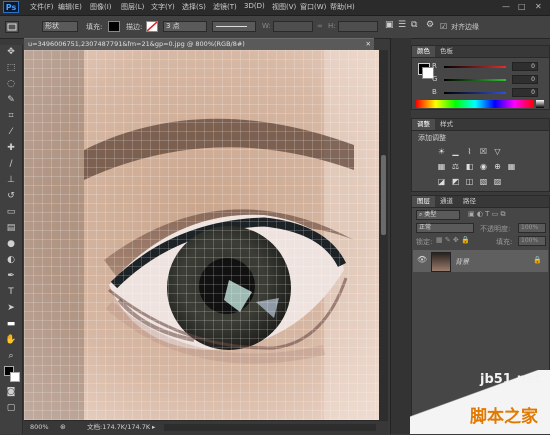  I want to click on vertical-scrollbar, so click(383, 235).